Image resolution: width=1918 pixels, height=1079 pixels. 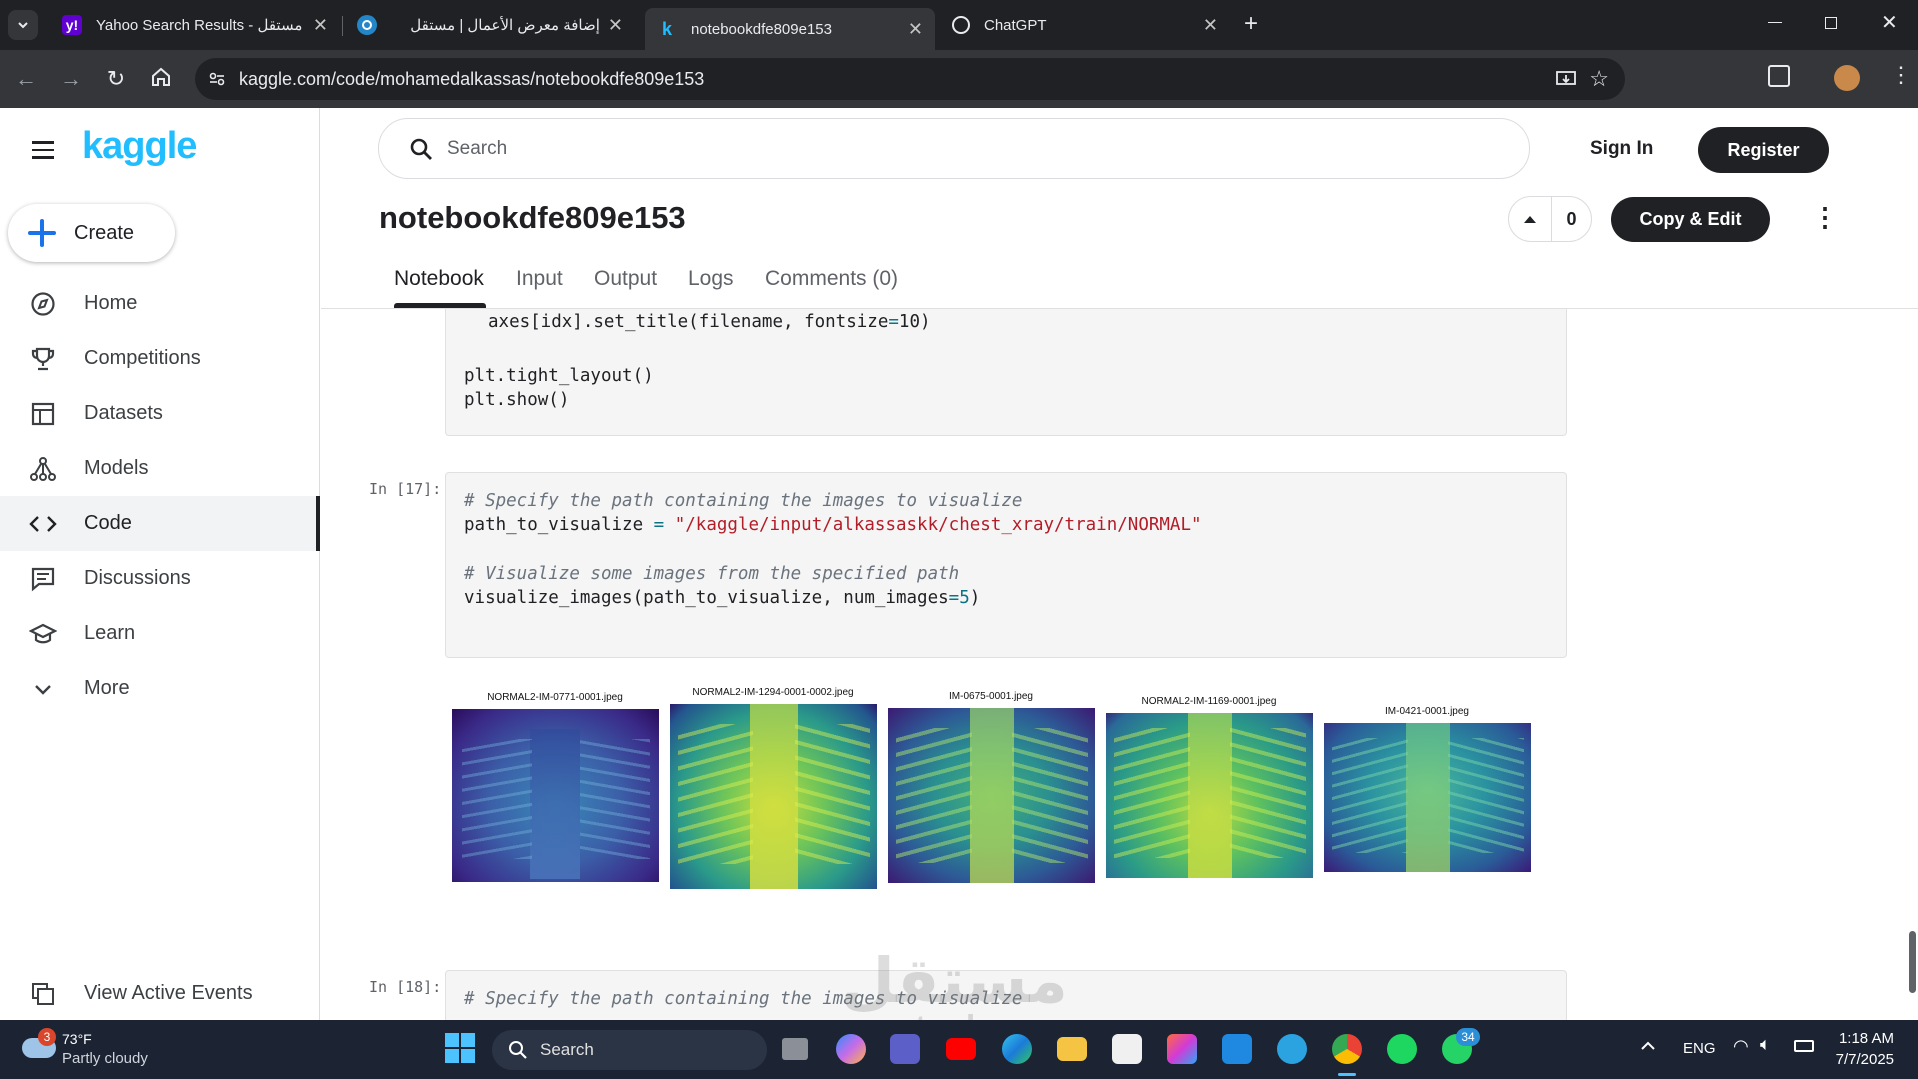 I want to click on whatsapp-badge: 34, so click(x=1468, y=1037).